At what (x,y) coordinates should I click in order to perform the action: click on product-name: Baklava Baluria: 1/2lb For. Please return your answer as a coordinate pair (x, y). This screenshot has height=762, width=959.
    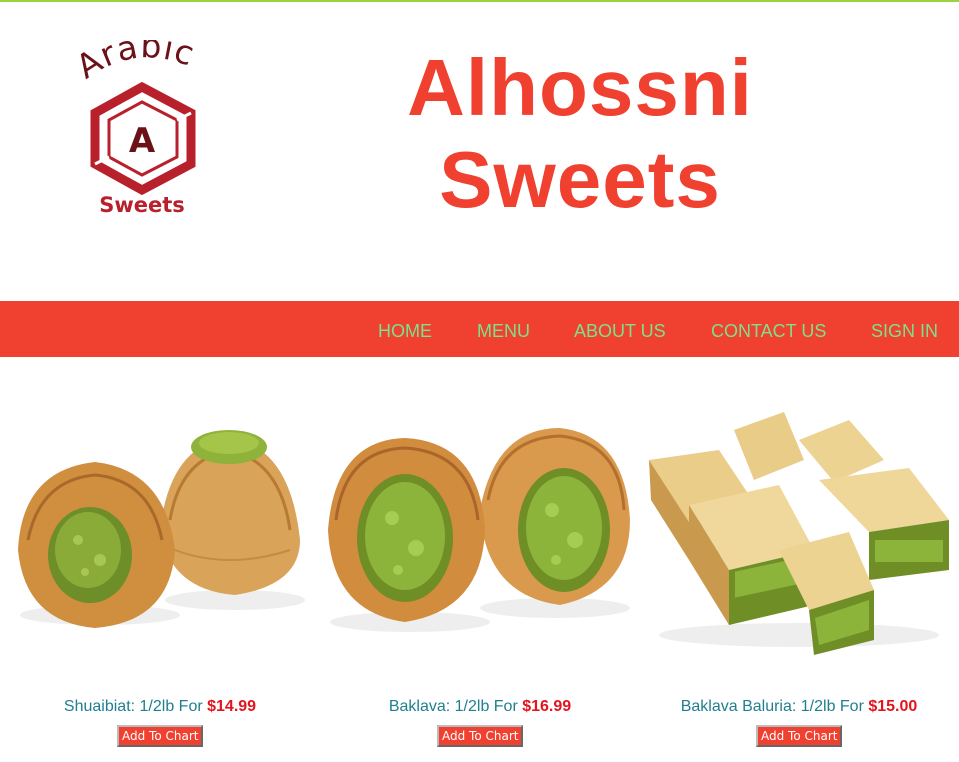
    Looking at the image, I should click on (772, 706).